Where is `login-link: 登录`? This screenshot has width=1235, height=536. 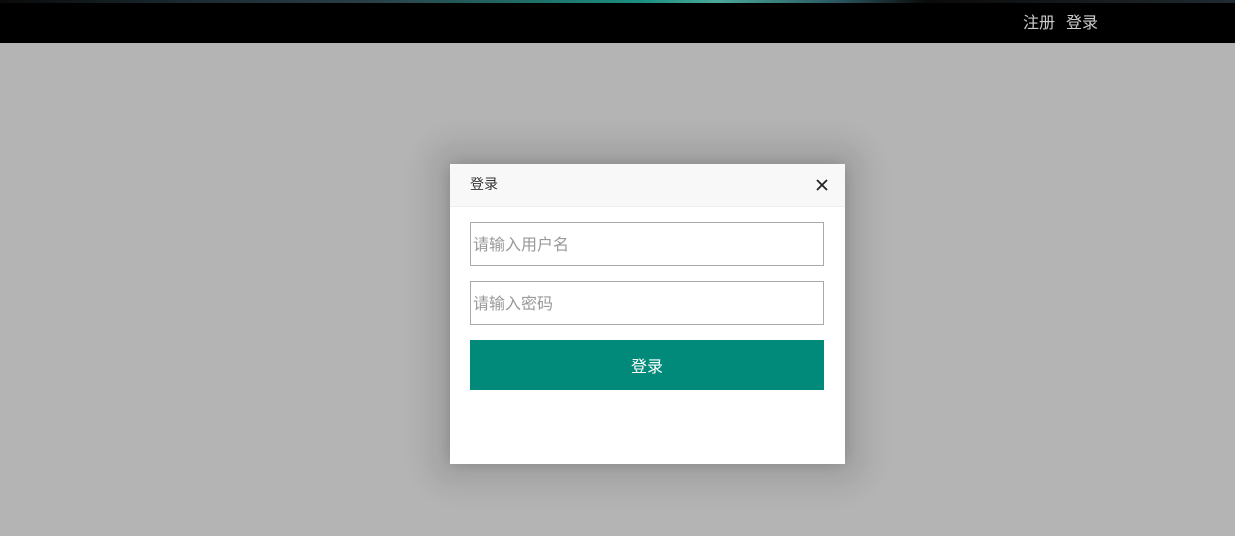
login-link: 登录 is located at coordinates (1082, 23).